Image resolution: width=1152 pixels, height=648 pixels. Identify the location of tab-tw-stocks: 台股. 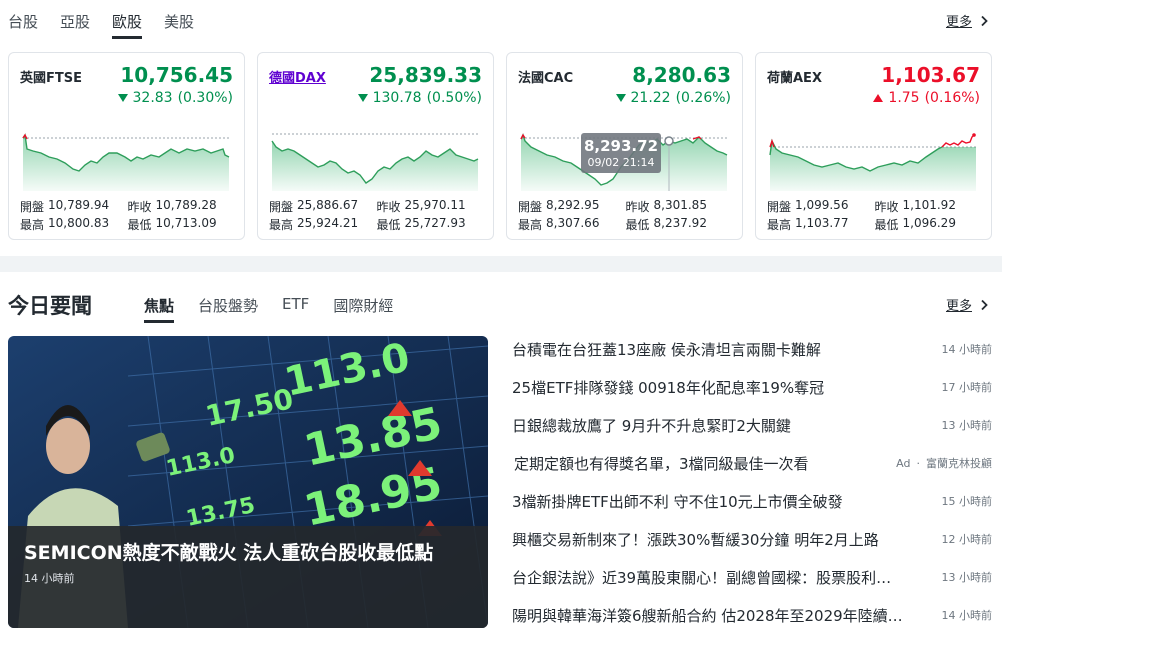
(23, 19).